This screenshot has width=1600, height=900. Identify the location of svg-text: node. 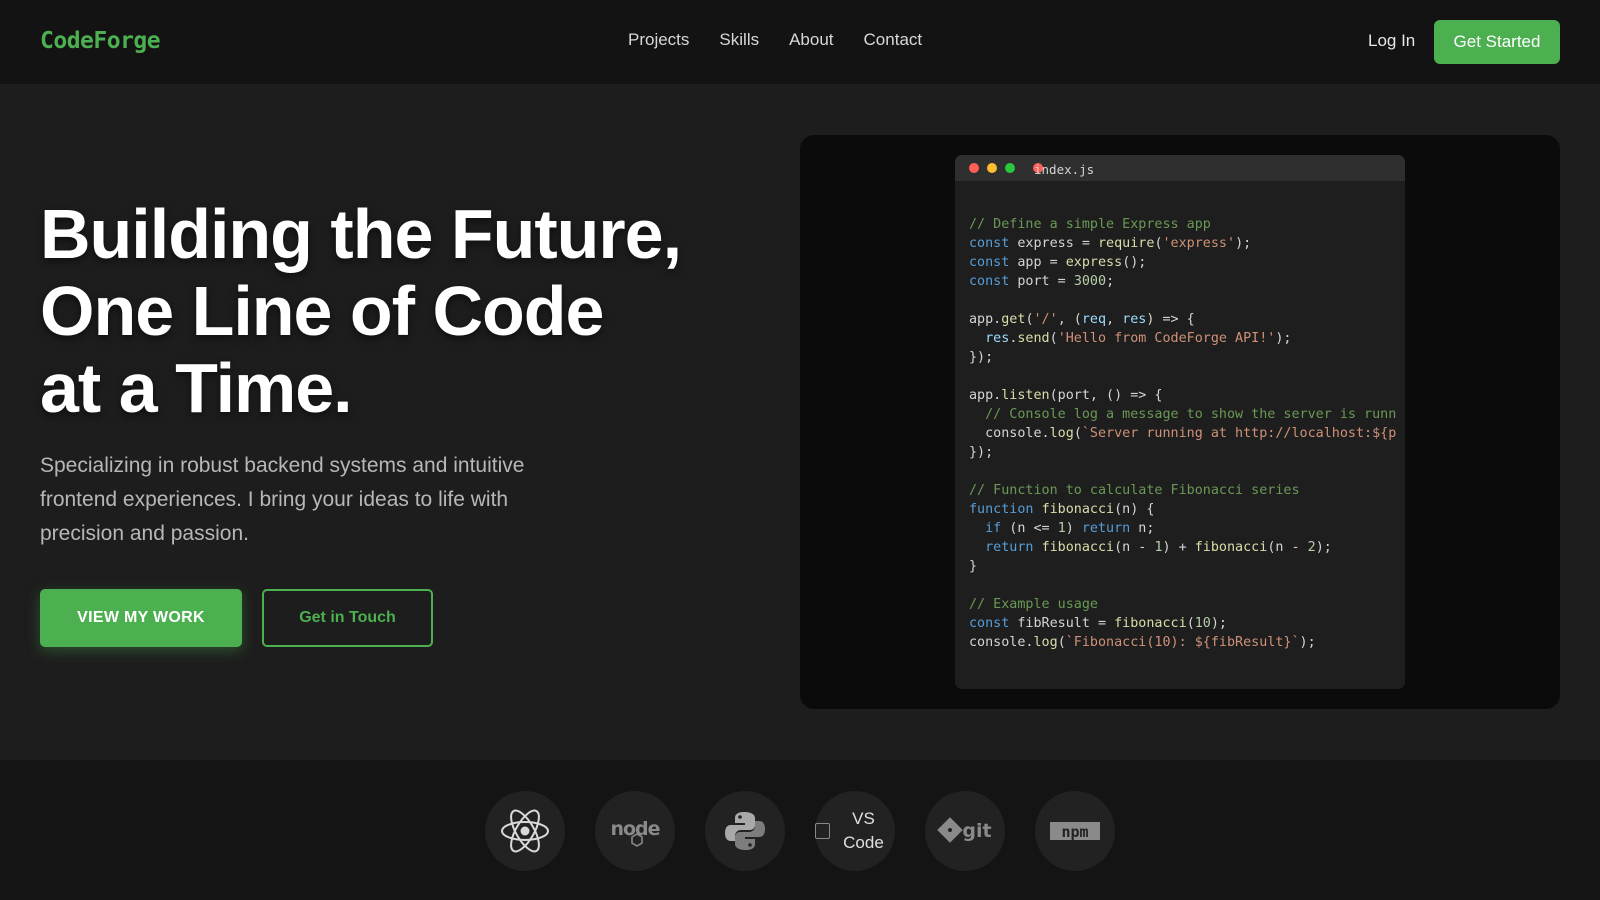
(634, 829).